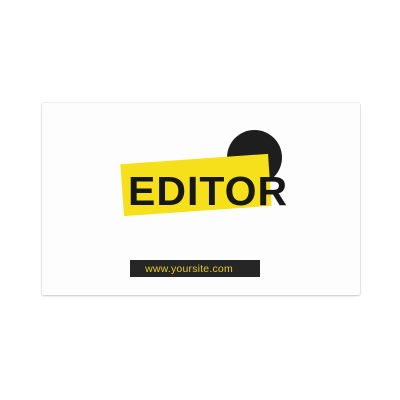 This screenshot has height=400, width=400. Describe the element at coordinates (208, 191) in the screenshot. I see `card-title: EDITOR` at that location.